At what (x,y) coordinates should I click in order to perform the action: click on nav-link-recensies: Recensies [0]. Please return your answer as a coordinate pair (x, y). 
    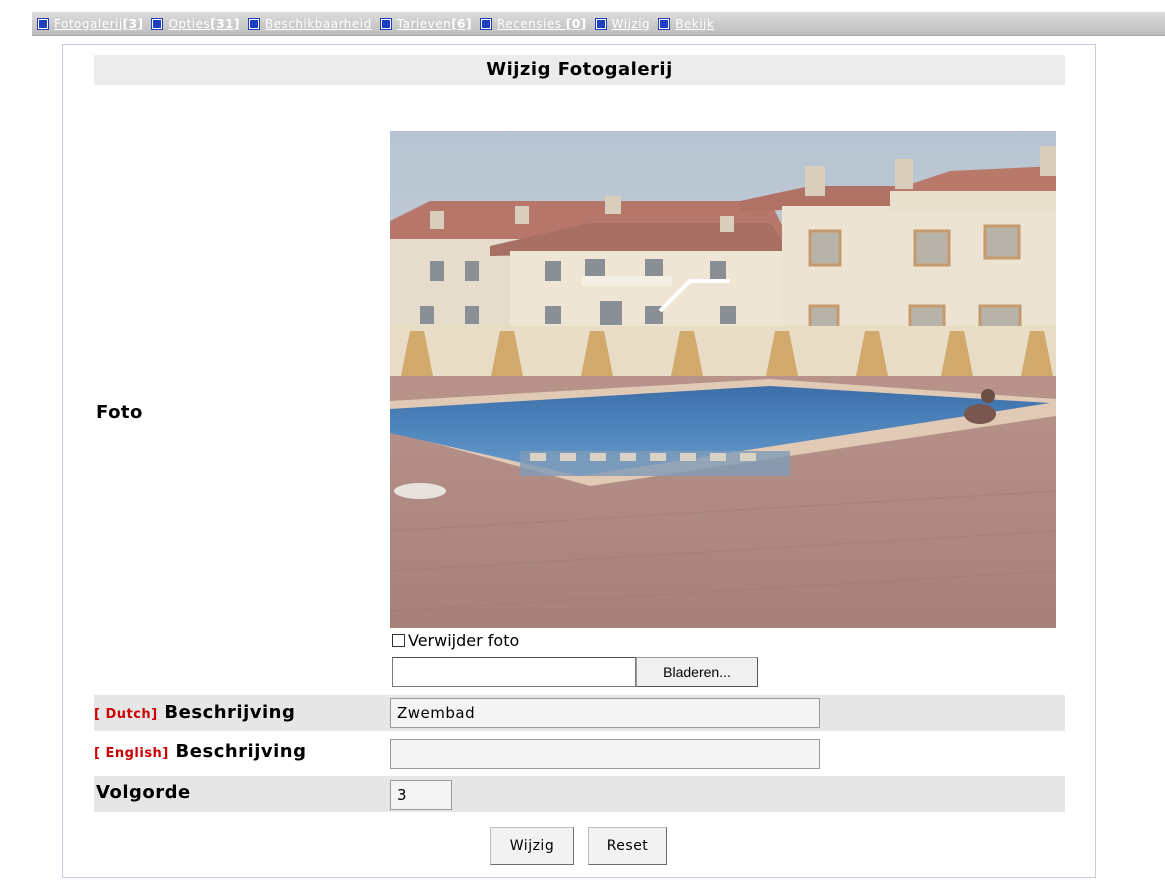
    Looking at the image, I should click on (542, 24).